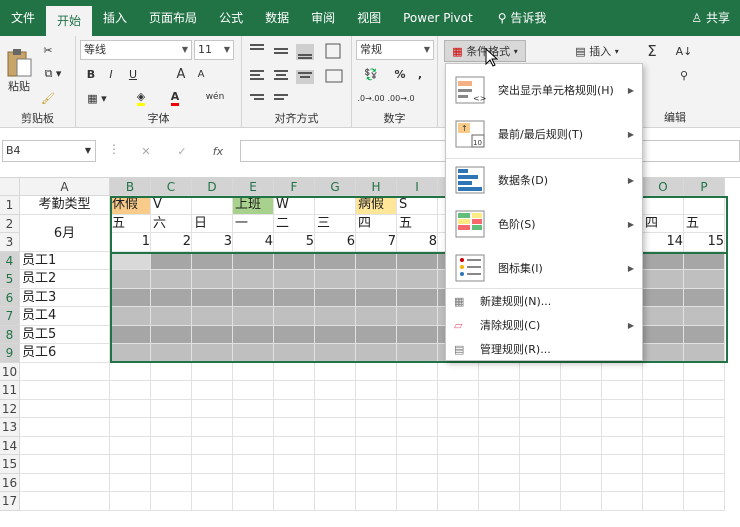 This screenshot has width=740, height=527. Describe the element at coordinates (253, 242) in the screenshot. I see `day-cell: 4` at that location.